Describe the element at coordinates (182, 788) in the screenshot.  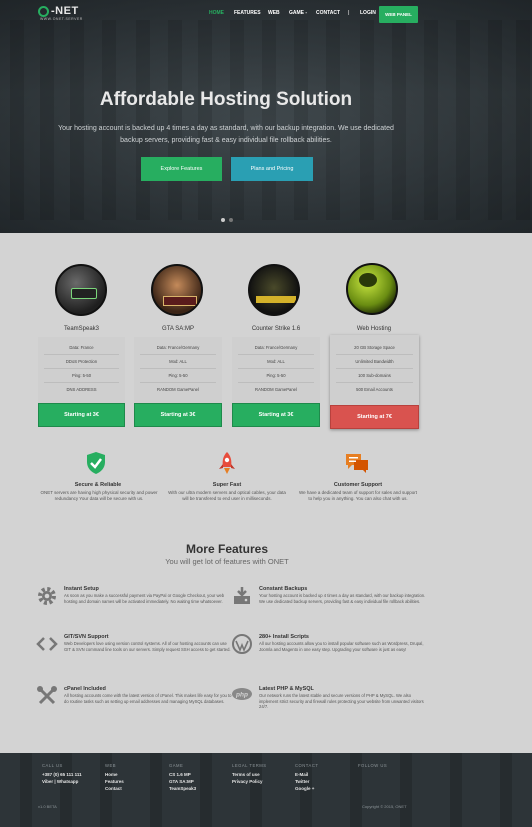
I see `footer-link-teamspeak: TeamSpeak3` at that location.